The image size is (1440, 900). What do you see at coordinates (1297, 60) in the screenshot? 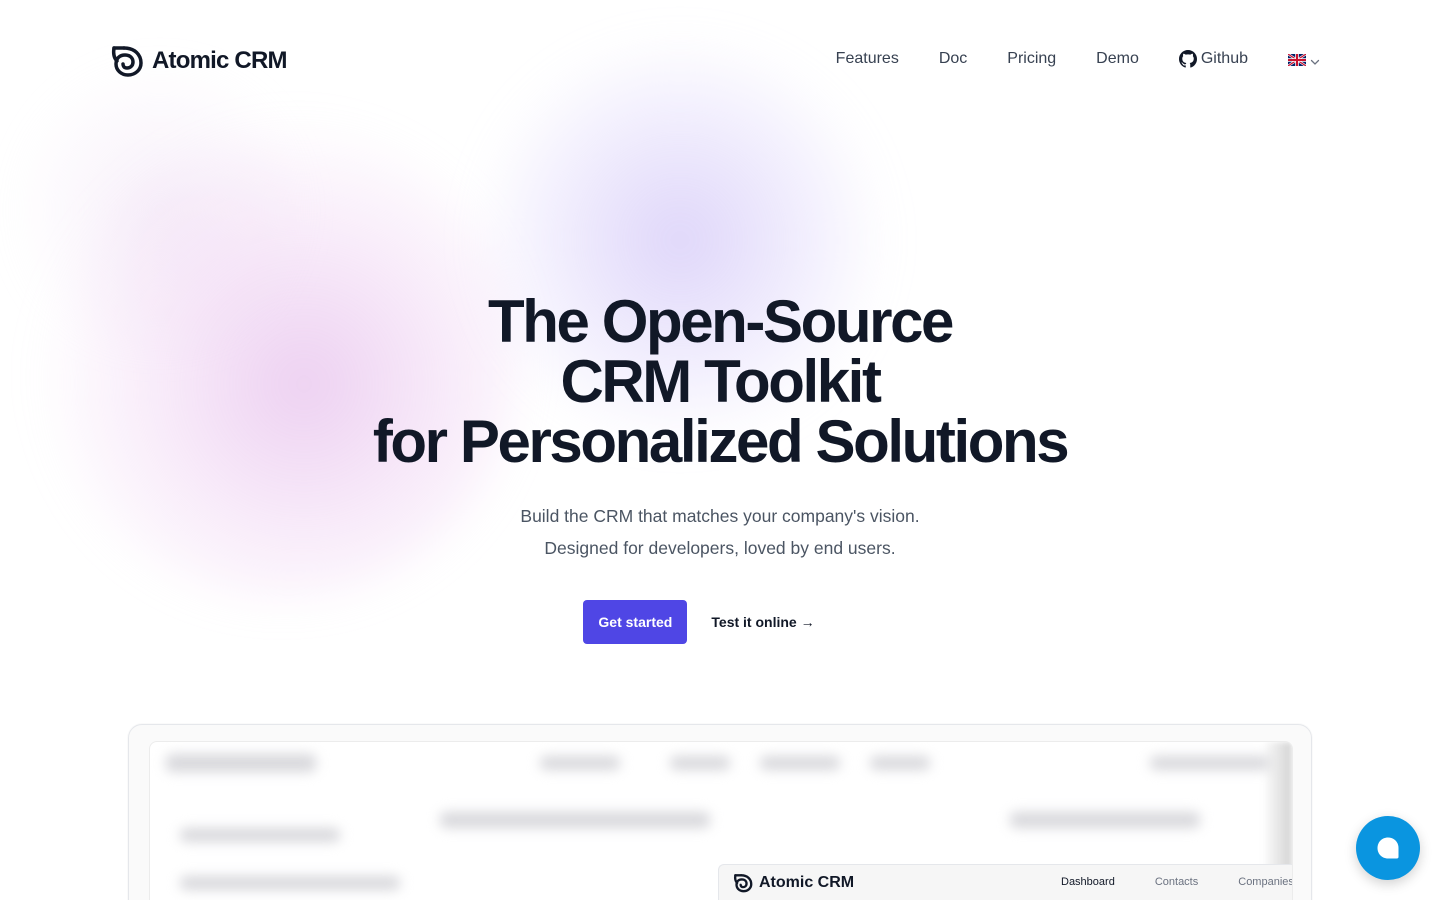
I see `uk-flag-icon` at bounding box center [1297, 60].